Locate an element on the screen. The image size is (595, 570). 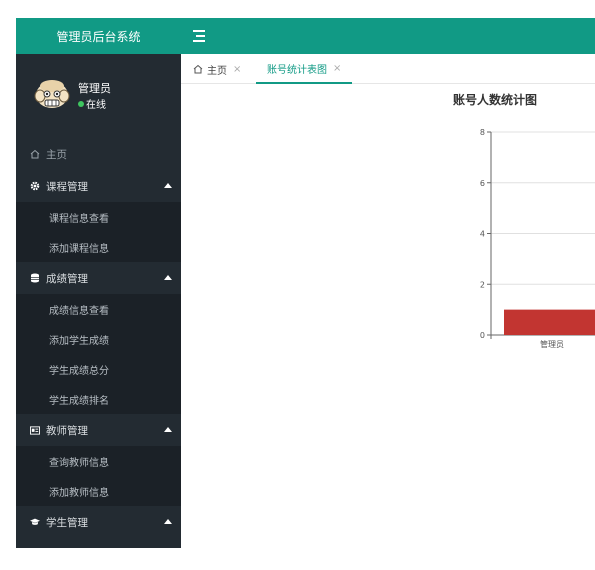
online-dot-icon is located at coordinates (81, 103).